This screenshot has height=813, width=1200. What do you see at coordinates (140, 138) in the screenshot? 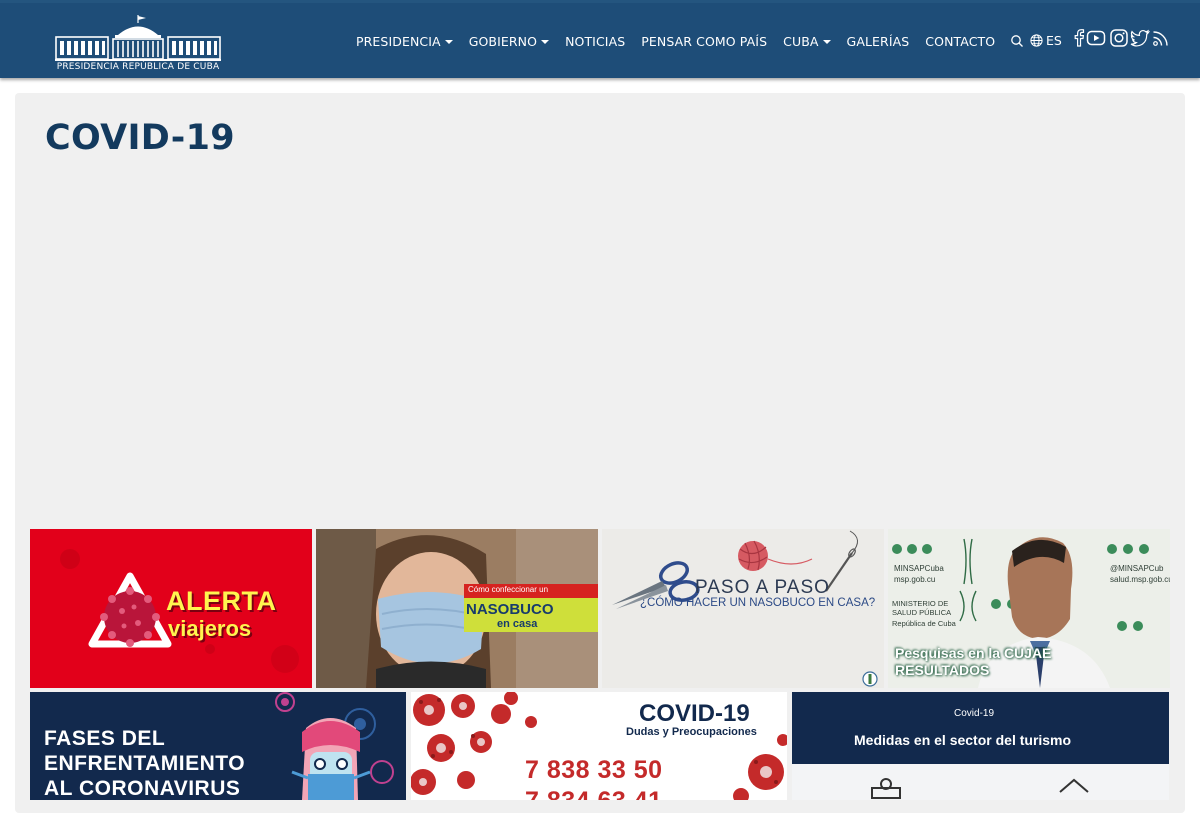
I see `page-title: COVID-19` at bounding box center [140, 138].